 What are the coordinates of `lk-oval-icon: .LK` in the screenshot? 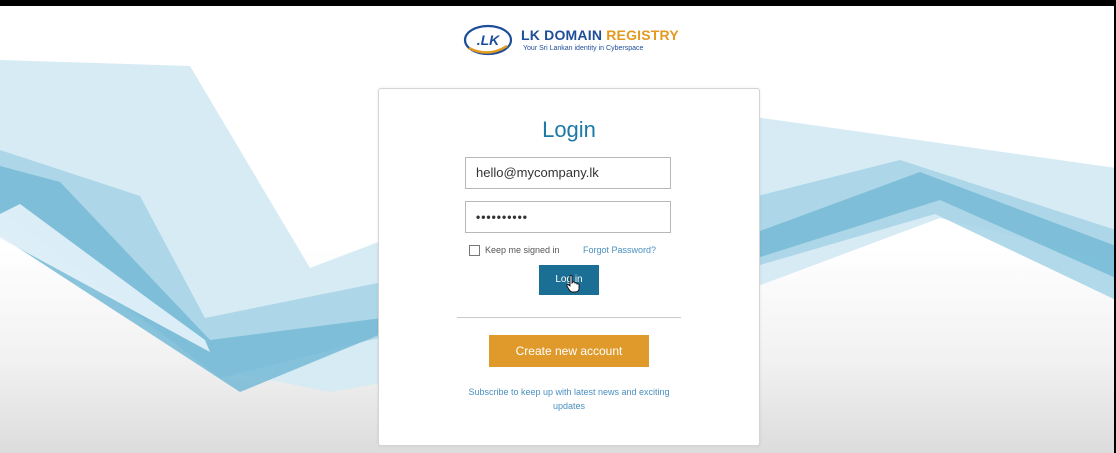 It's located at (488, 40).